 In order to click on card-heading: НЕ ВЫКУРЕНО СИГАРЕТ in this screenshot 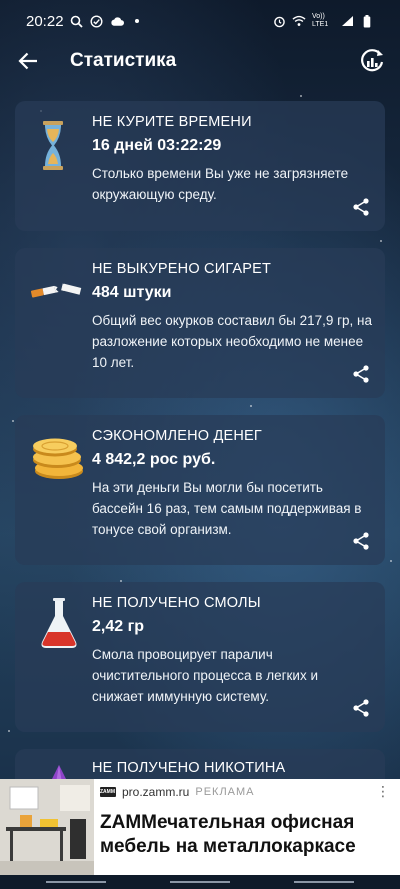, I will do `click(182, 269)`.